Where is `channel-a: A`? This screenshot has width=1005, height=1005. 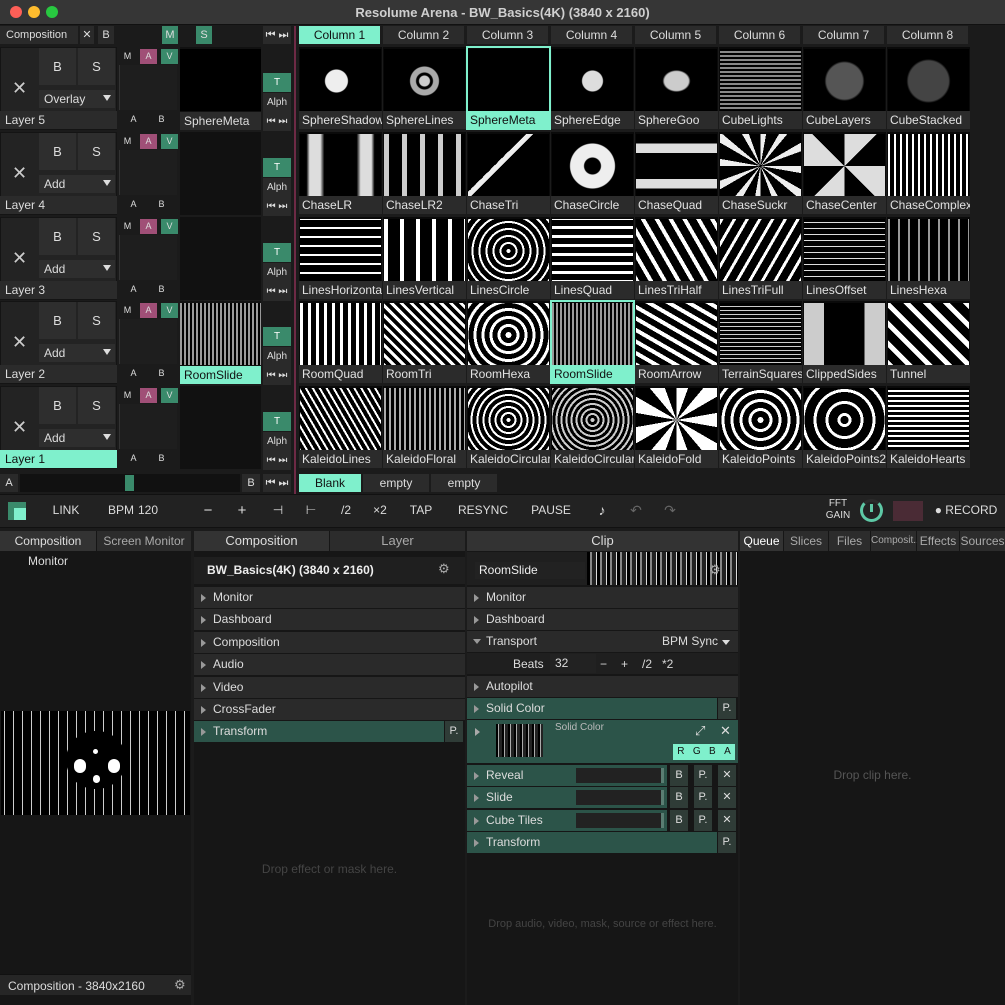 channel-a: A is located at coordinates (727, 752).